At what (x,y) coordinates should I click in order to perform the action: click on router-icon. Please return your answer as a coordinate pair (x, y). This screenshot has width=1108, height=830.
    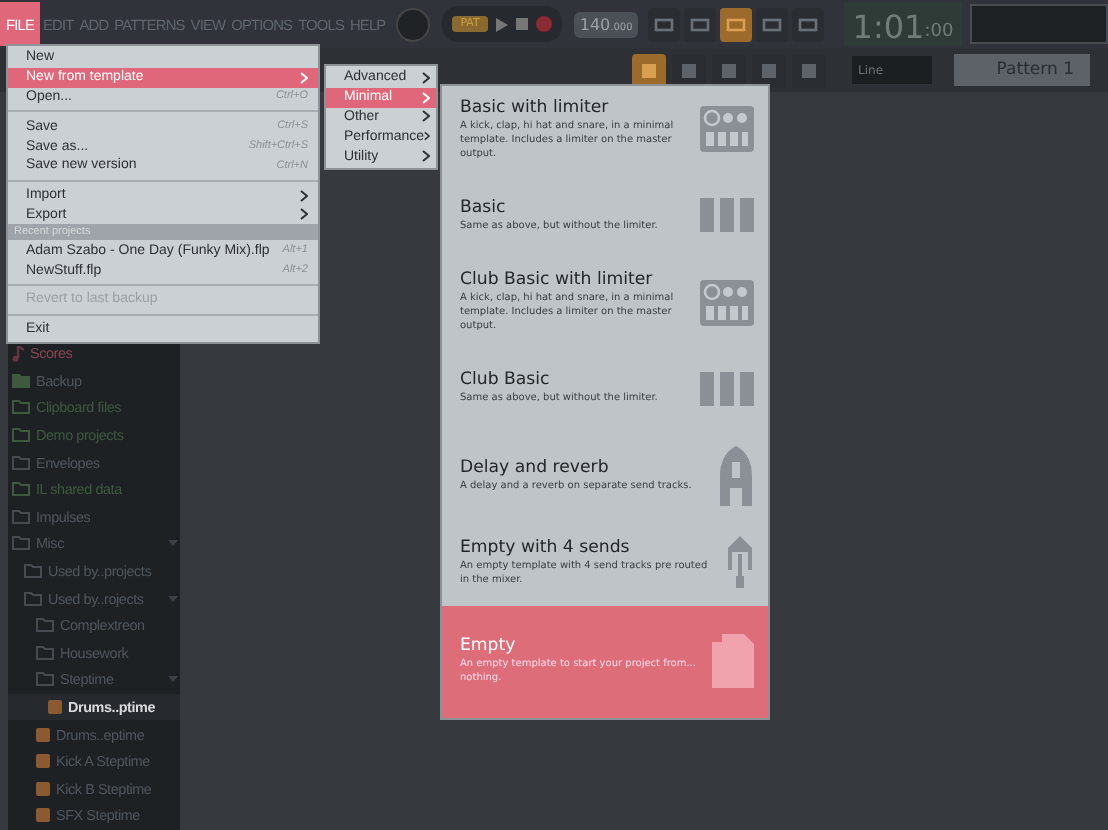
    Looking at the image, I should click on (740, 562).